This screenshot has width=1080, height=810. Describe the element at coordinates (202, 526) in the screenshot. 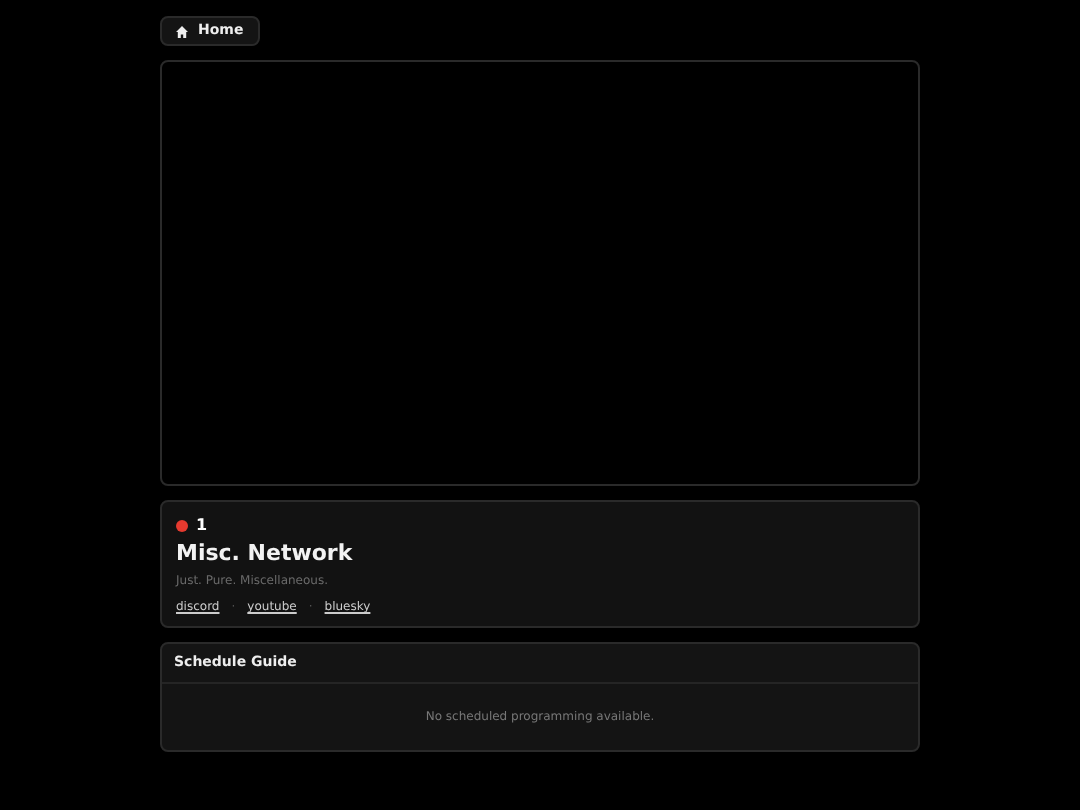

I see `viewer-count: 1` at that location.